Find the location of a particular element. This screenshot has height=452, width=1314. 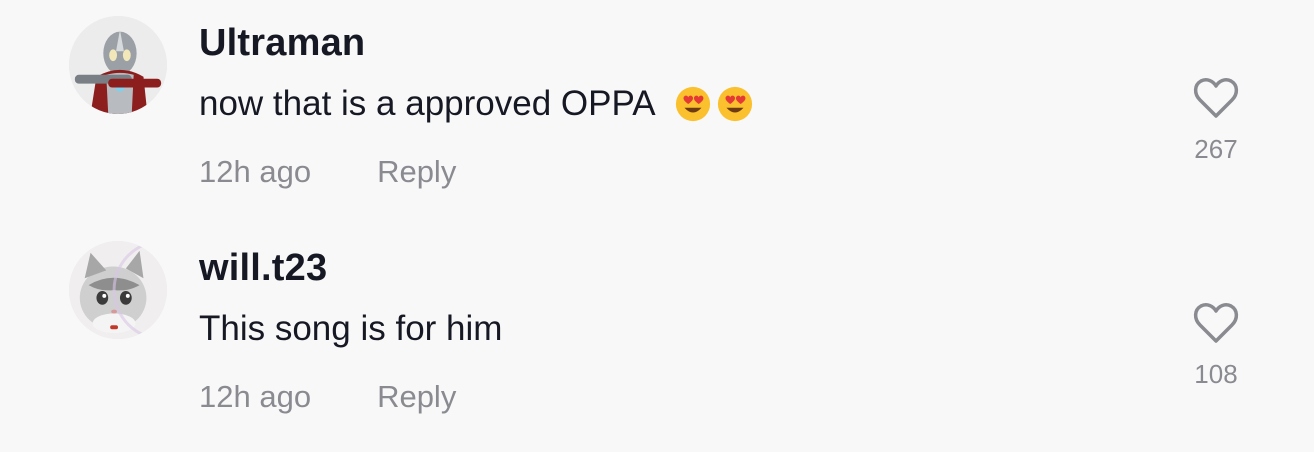

like-control: 108 is located at coordinates (1216, 345).